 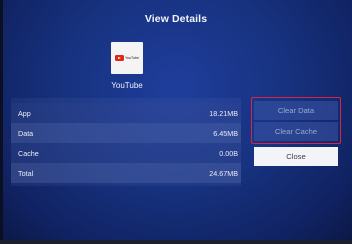 What do you see at coordinates (1, 122) in the screenshot?
I see `screen-bezel` at bounding box center [1, 122].